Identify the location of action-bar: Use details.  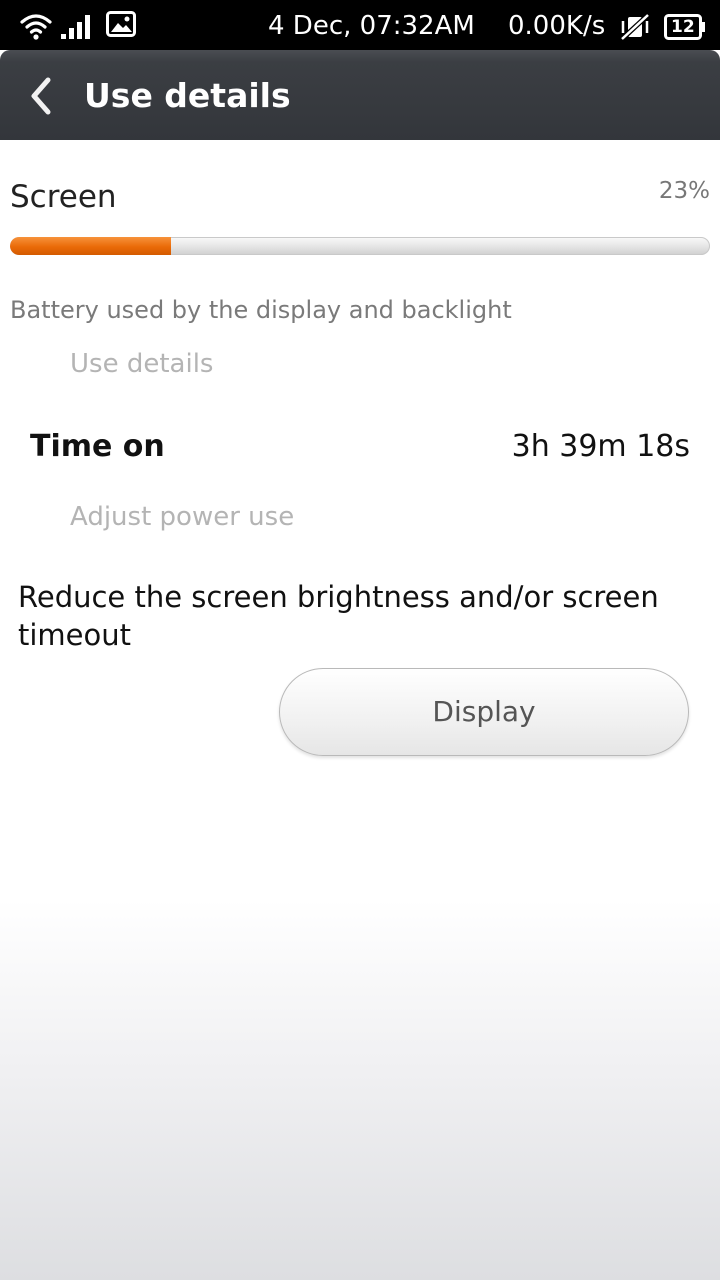
(360, 95).